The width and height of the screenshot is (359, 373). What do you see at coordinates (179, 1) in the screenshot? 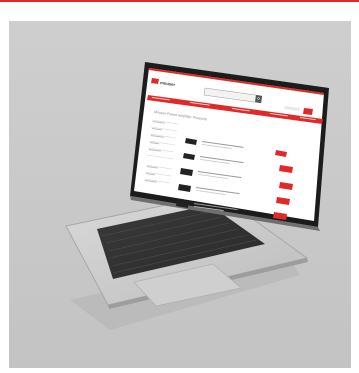
I see `top-accent-line` at bounding box center [179, 1].